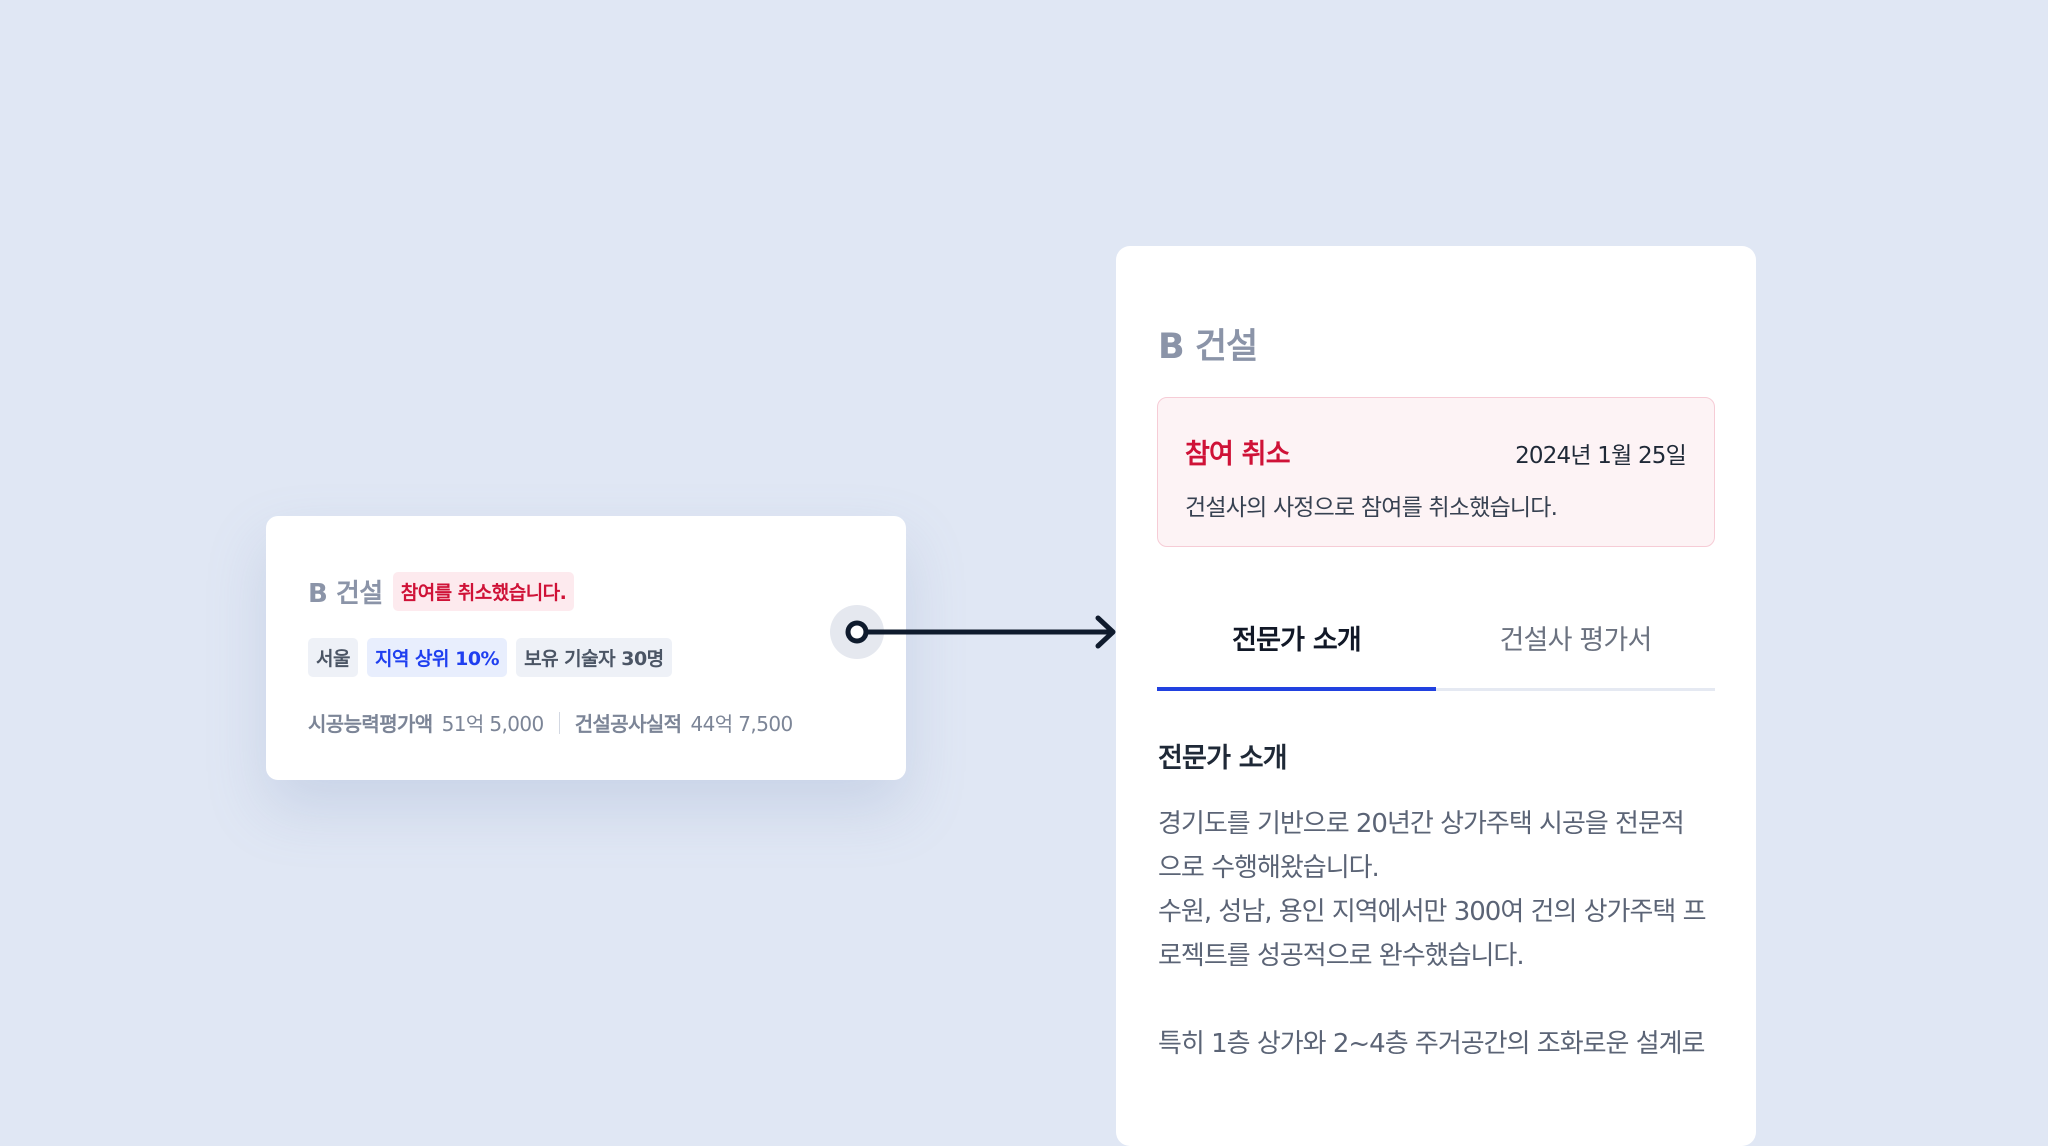 This screenshot has height=1146, width=2048. I want to click on intro-line-1: 경기도를 기반으로 20년간 상가주택 시공을 전문적, so click(1421, 824).